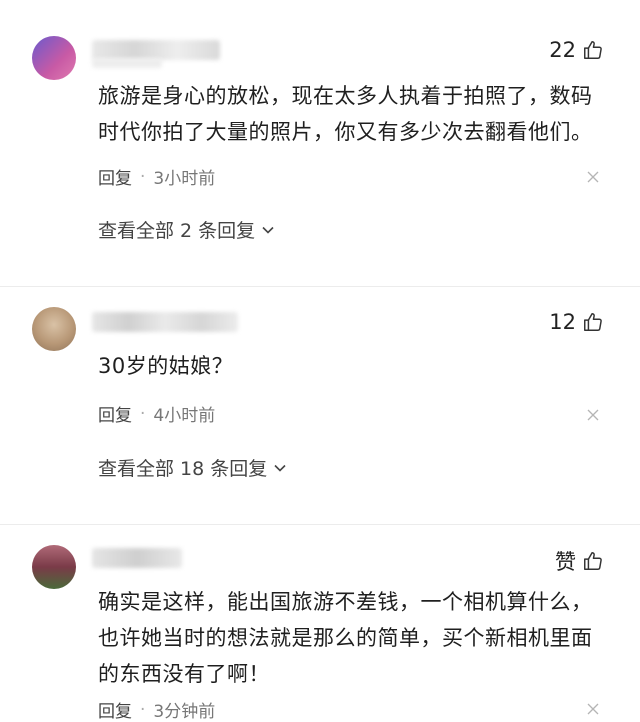 The image size is (640, 722). What do you see at coordinates (184, 416) in the screenshot?
I see `timestamp: 4小时前` at bounding box center [184, 416].